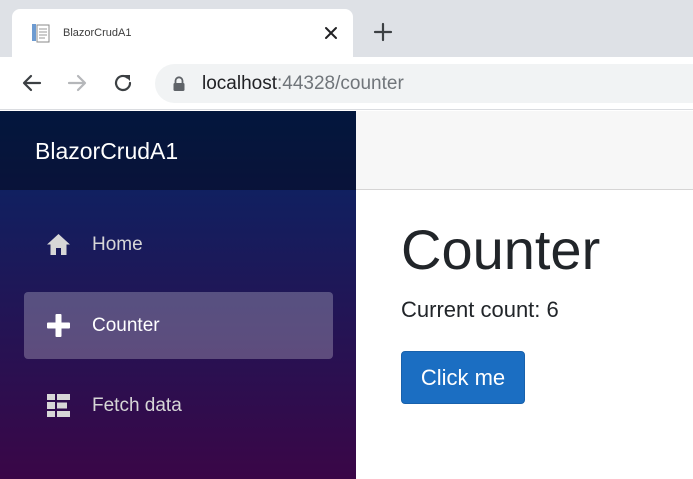 This screenshot has height=479, width=693. What do you see at coordinates (179, 84) in the screenshot?
I see `lock-icon` at bounding box center [179, 84].